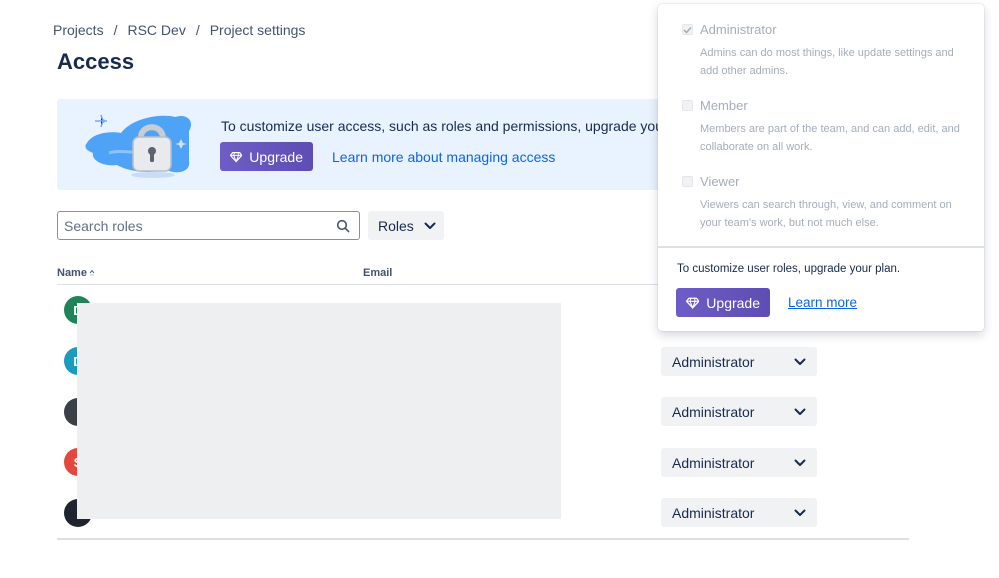 The width and height of the screenshot is (999, 578). What do you see at coordinates (72, 273) in the screenshot?
I see `column-header-name-label: Name` at bounding box center [72, 273].